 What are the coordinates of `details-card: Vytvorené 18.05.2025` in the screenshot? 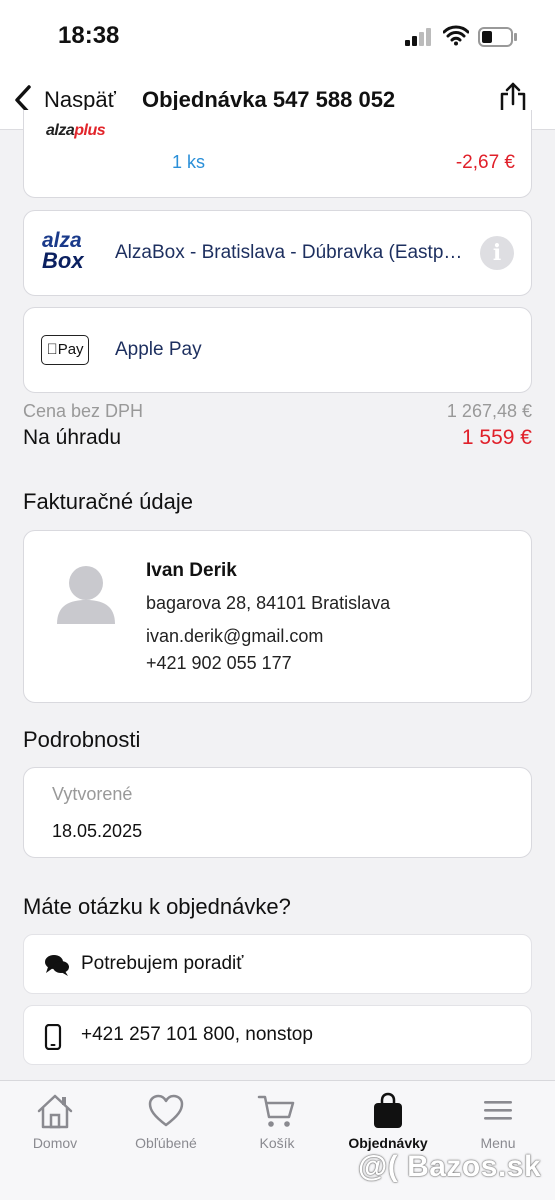 It's located at (277, 812).